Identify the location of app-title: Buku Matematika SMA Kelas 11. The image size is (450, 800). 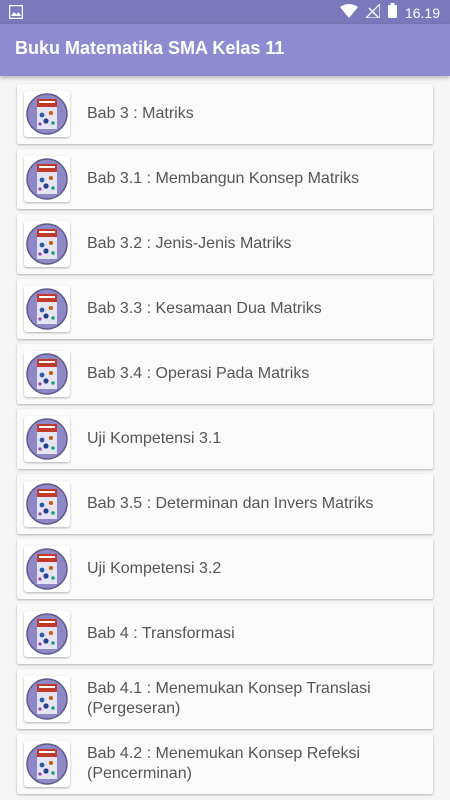
(150, 48).